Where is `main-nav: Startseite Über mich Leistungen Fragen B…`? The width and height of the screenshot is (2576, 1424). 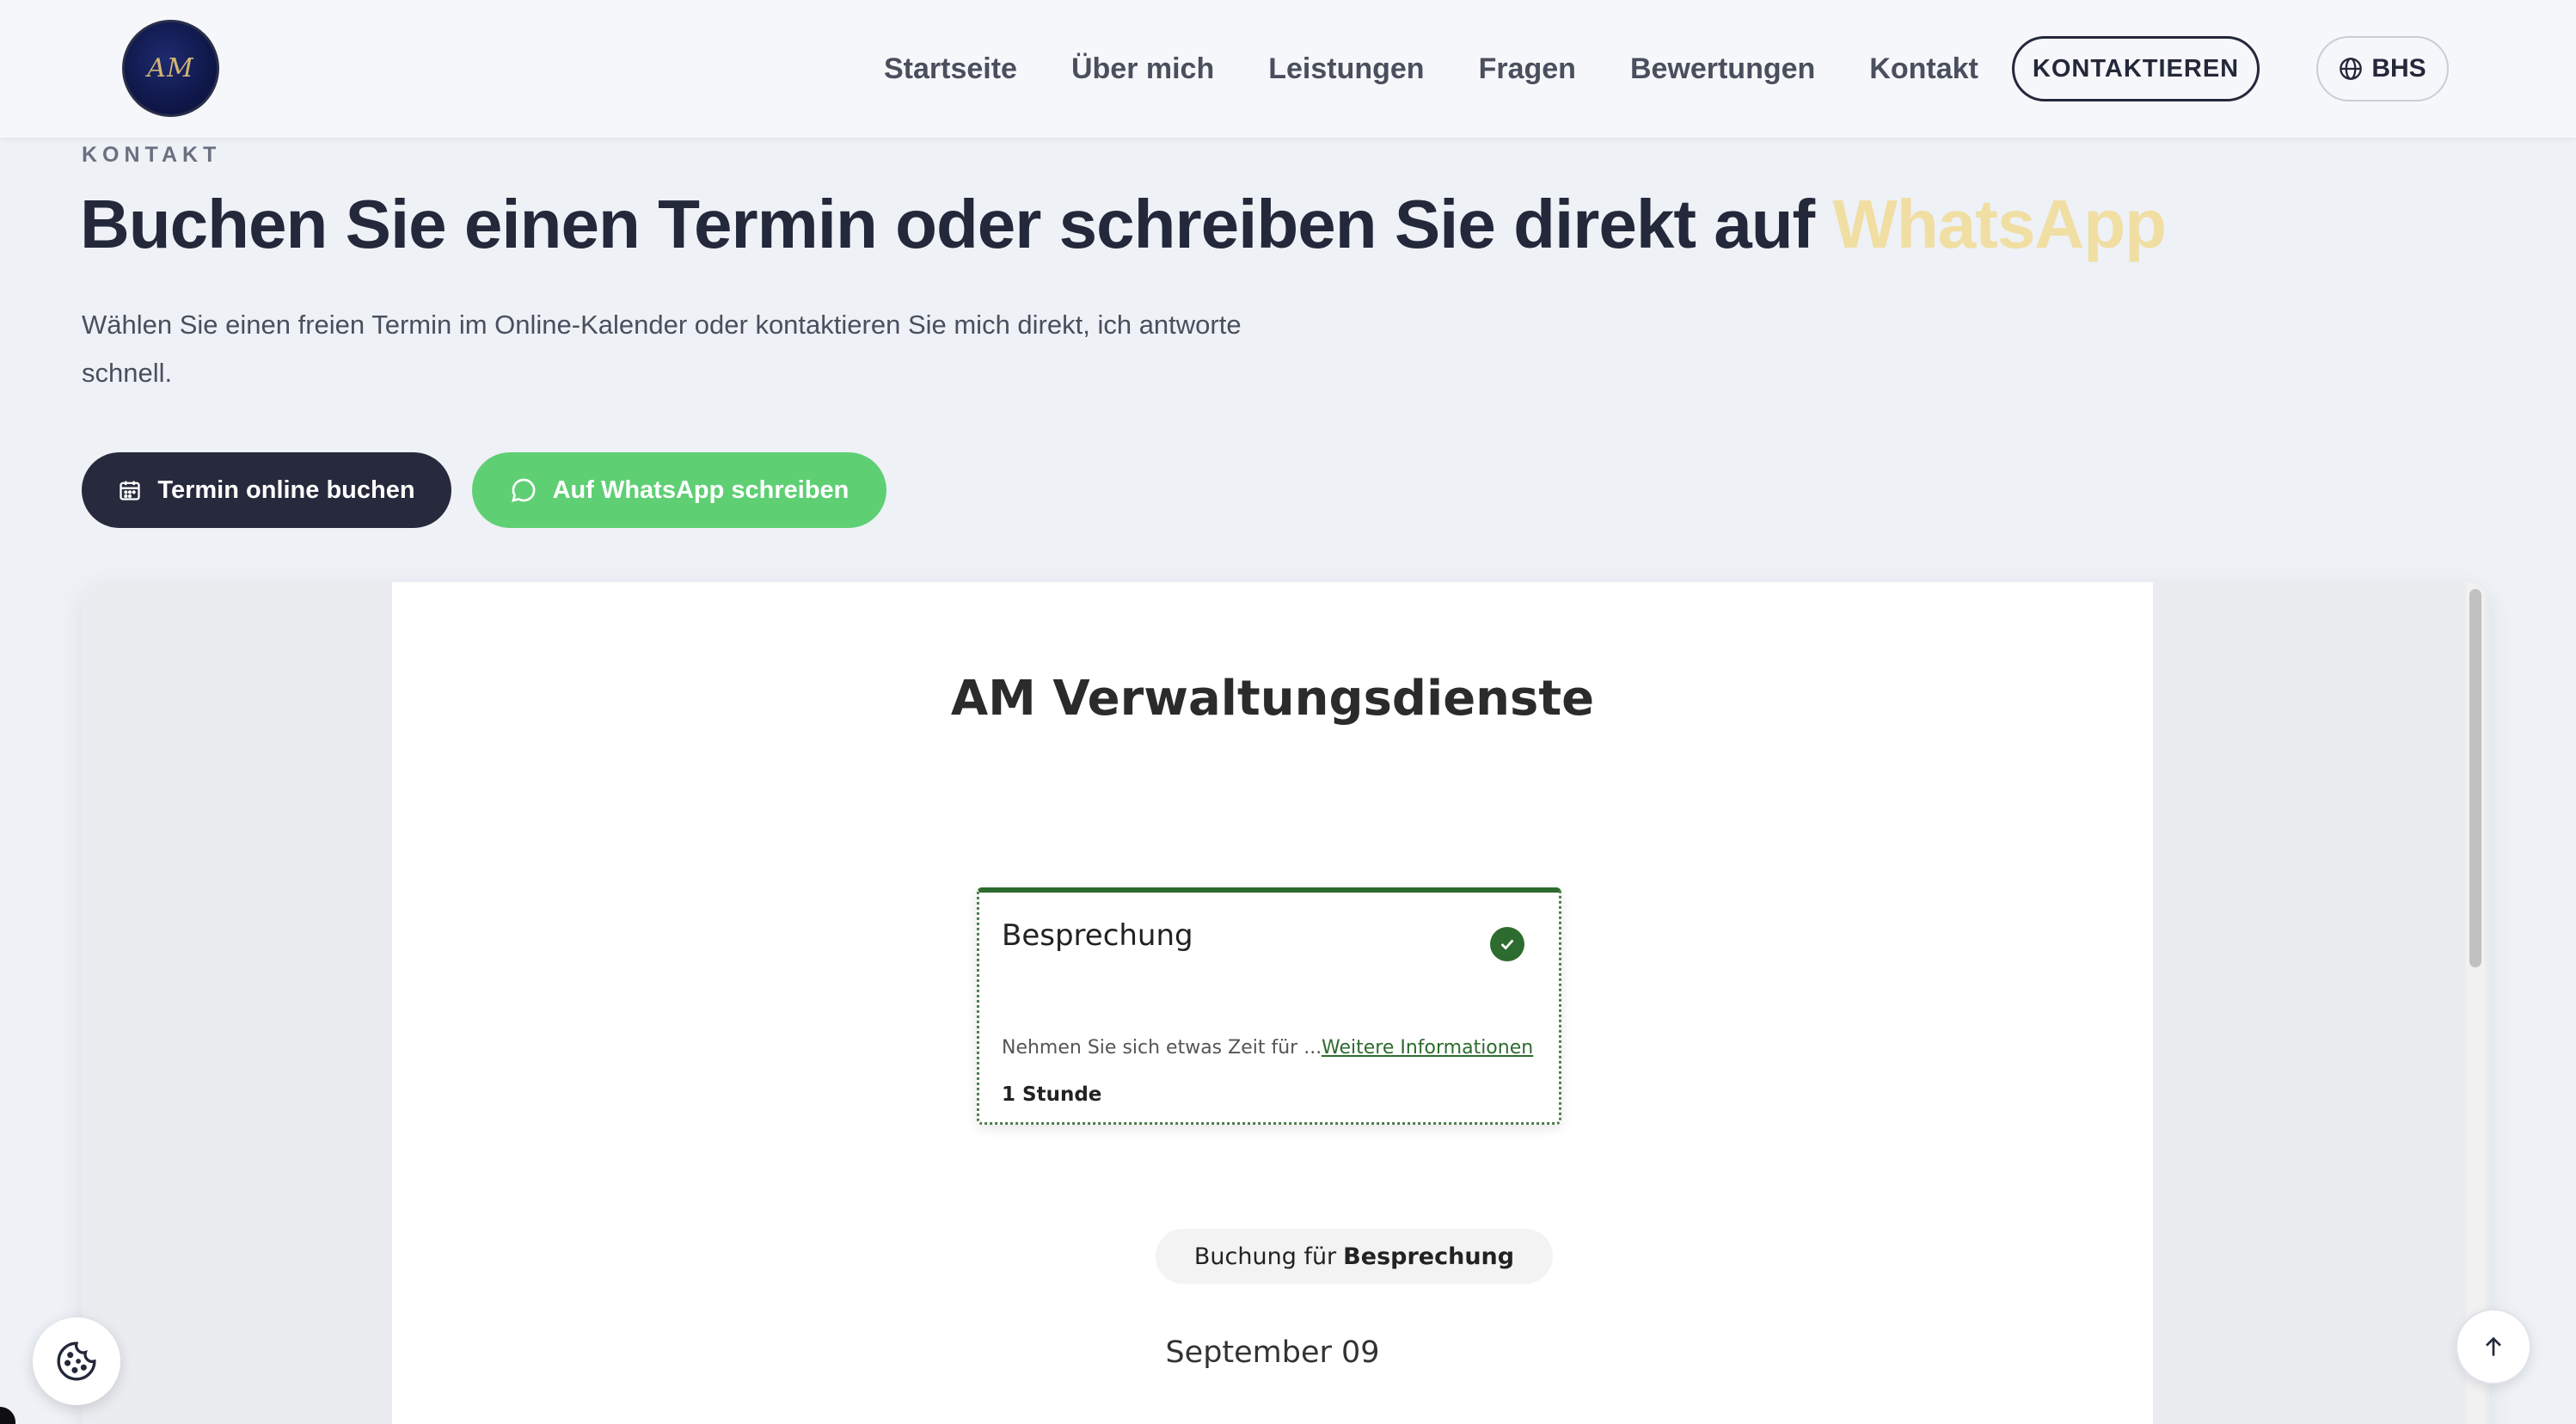 main-nav: Startseite Über mich Leistungen Fragen B… is located at coordinates (1458, 69).